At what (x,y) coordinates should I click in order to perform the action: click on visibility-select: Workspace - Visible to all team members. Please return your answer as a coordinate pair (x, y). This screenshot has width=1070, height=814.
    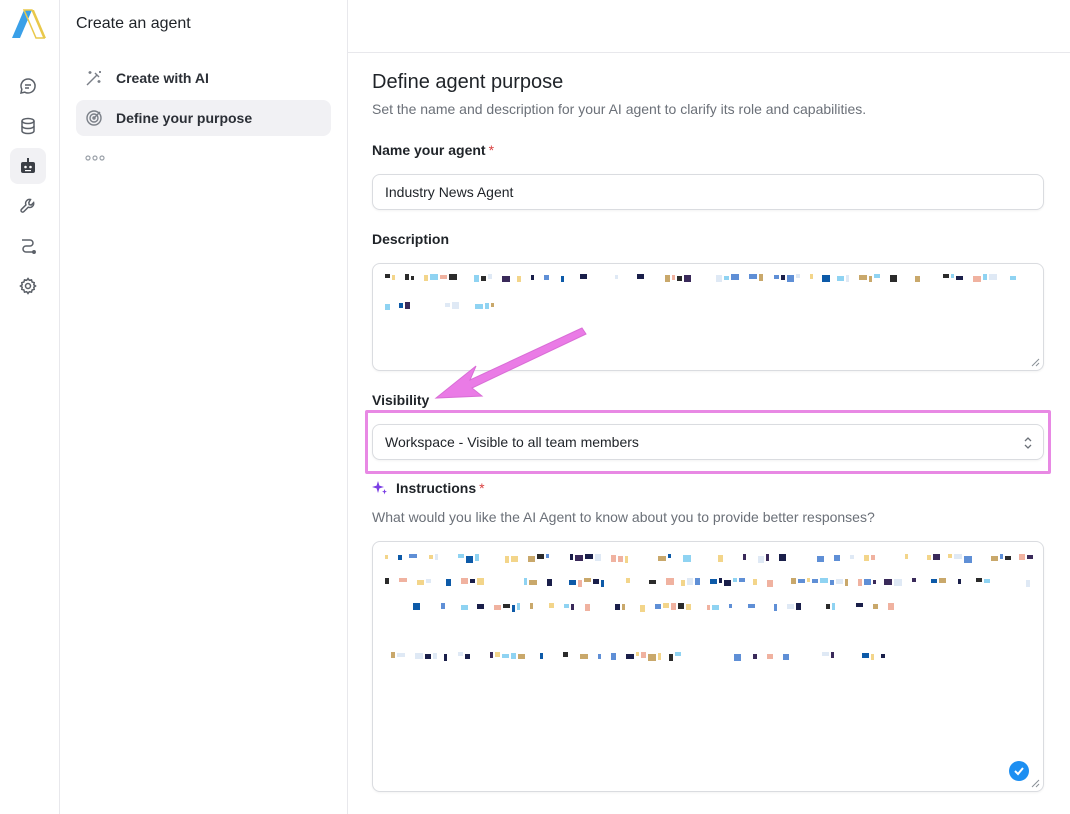
    Looking at the image, I should click on (708, 442).